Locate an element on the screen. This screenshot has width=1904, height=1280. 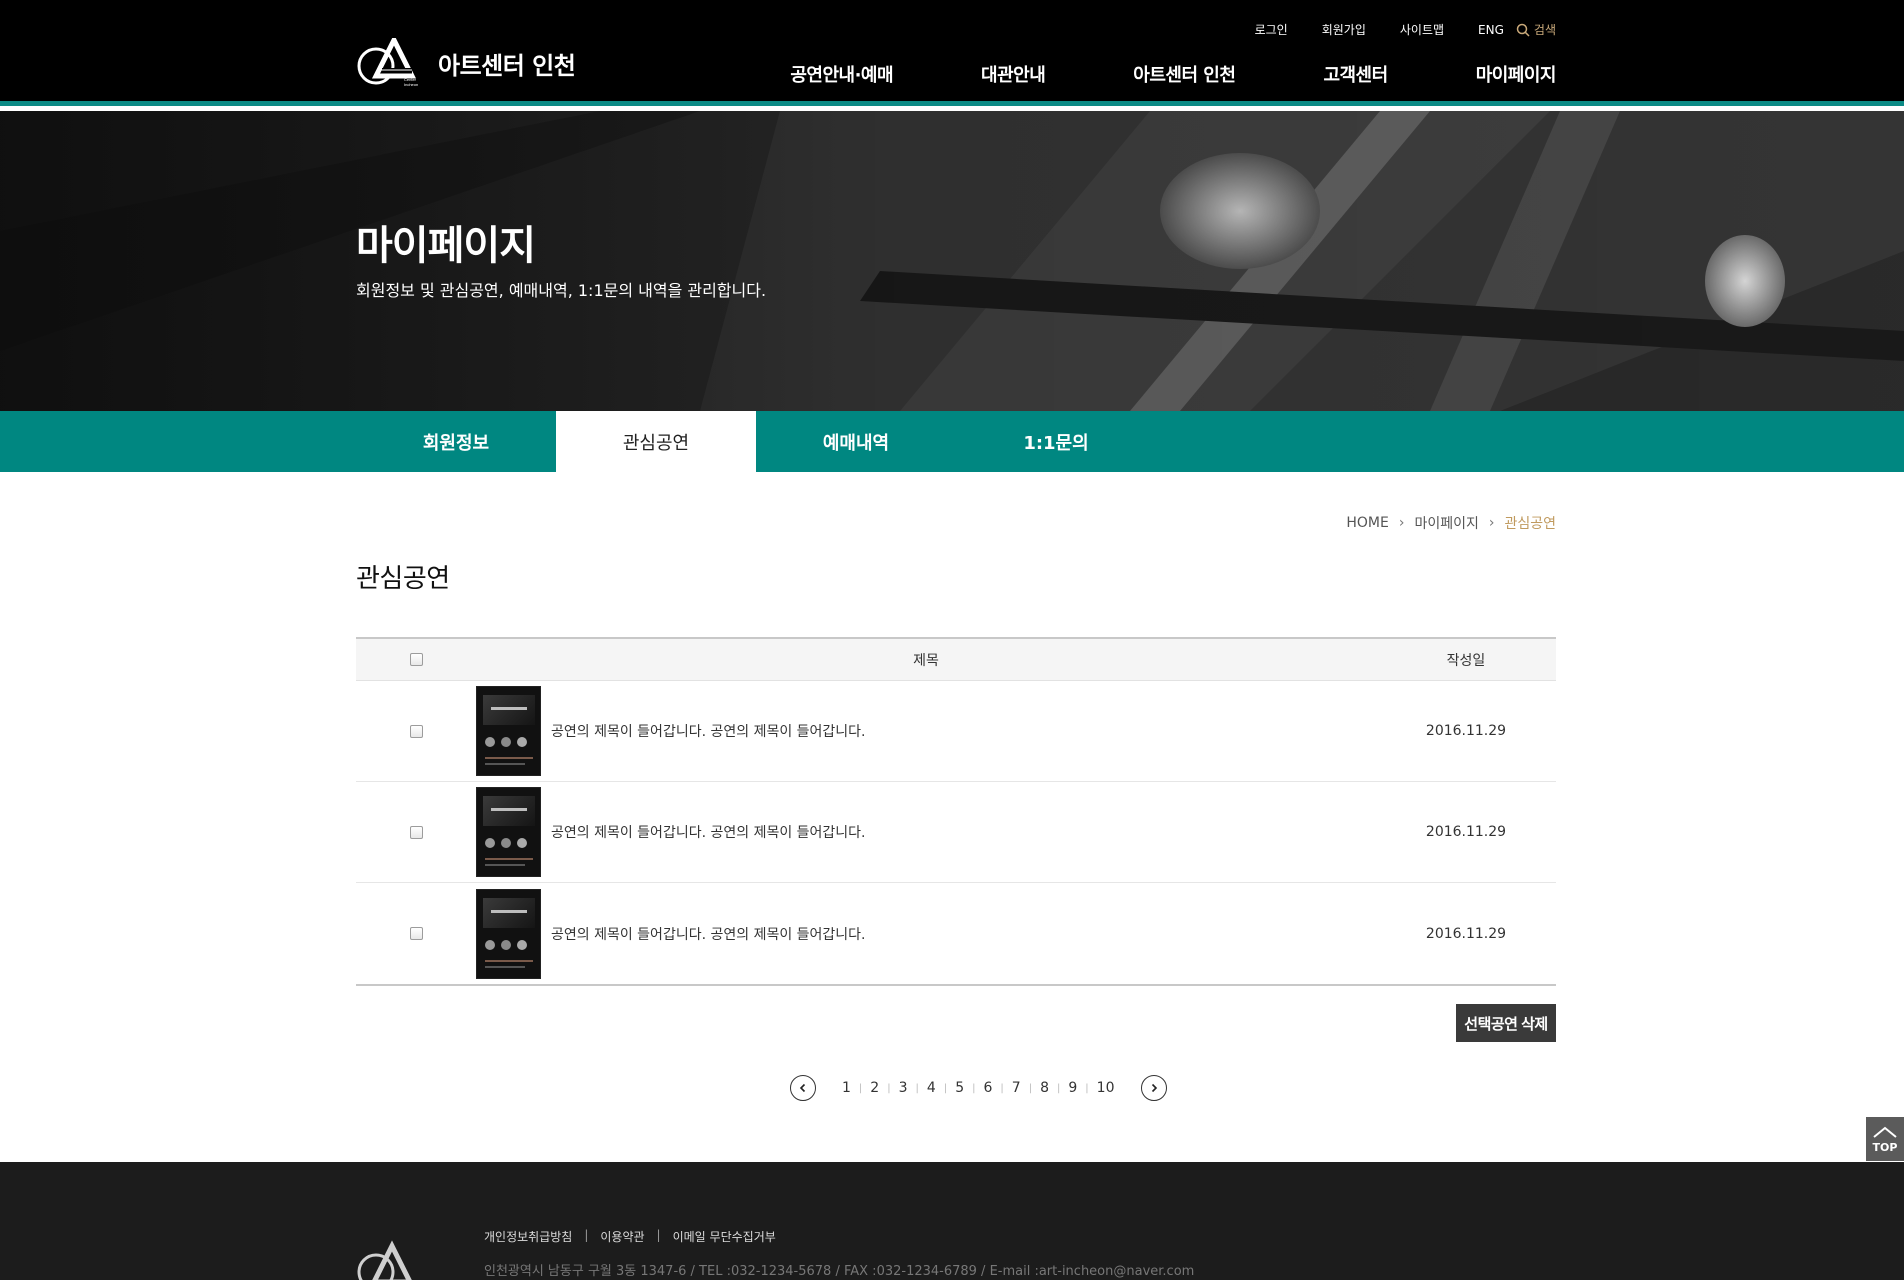
hero-description: 회원정보 및 관심공연, 예매내역, 1:1문의 내역을 관리합니다. is located at coordinates (561, 290).